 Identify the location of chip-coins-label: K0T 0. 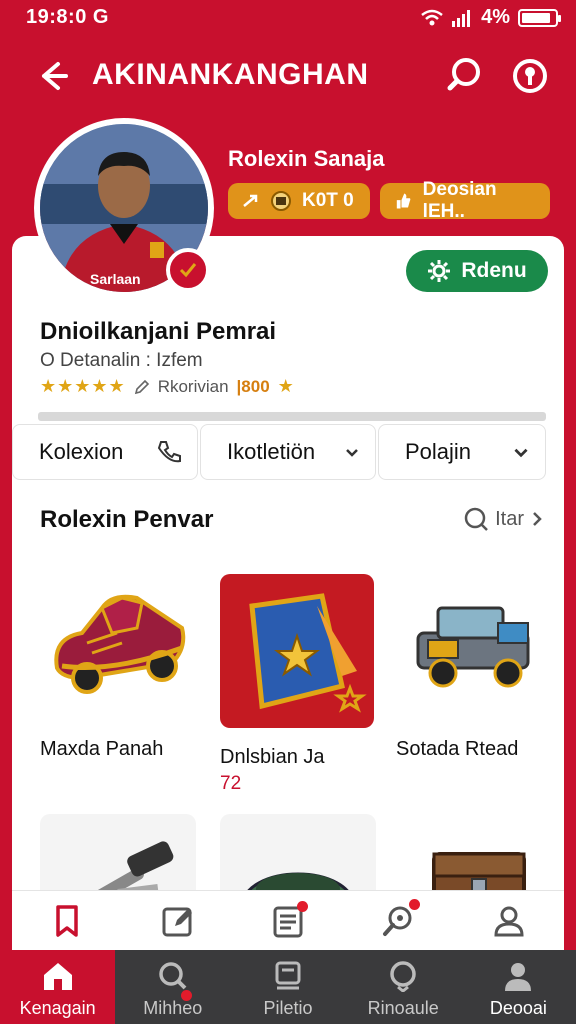
(328, 200).